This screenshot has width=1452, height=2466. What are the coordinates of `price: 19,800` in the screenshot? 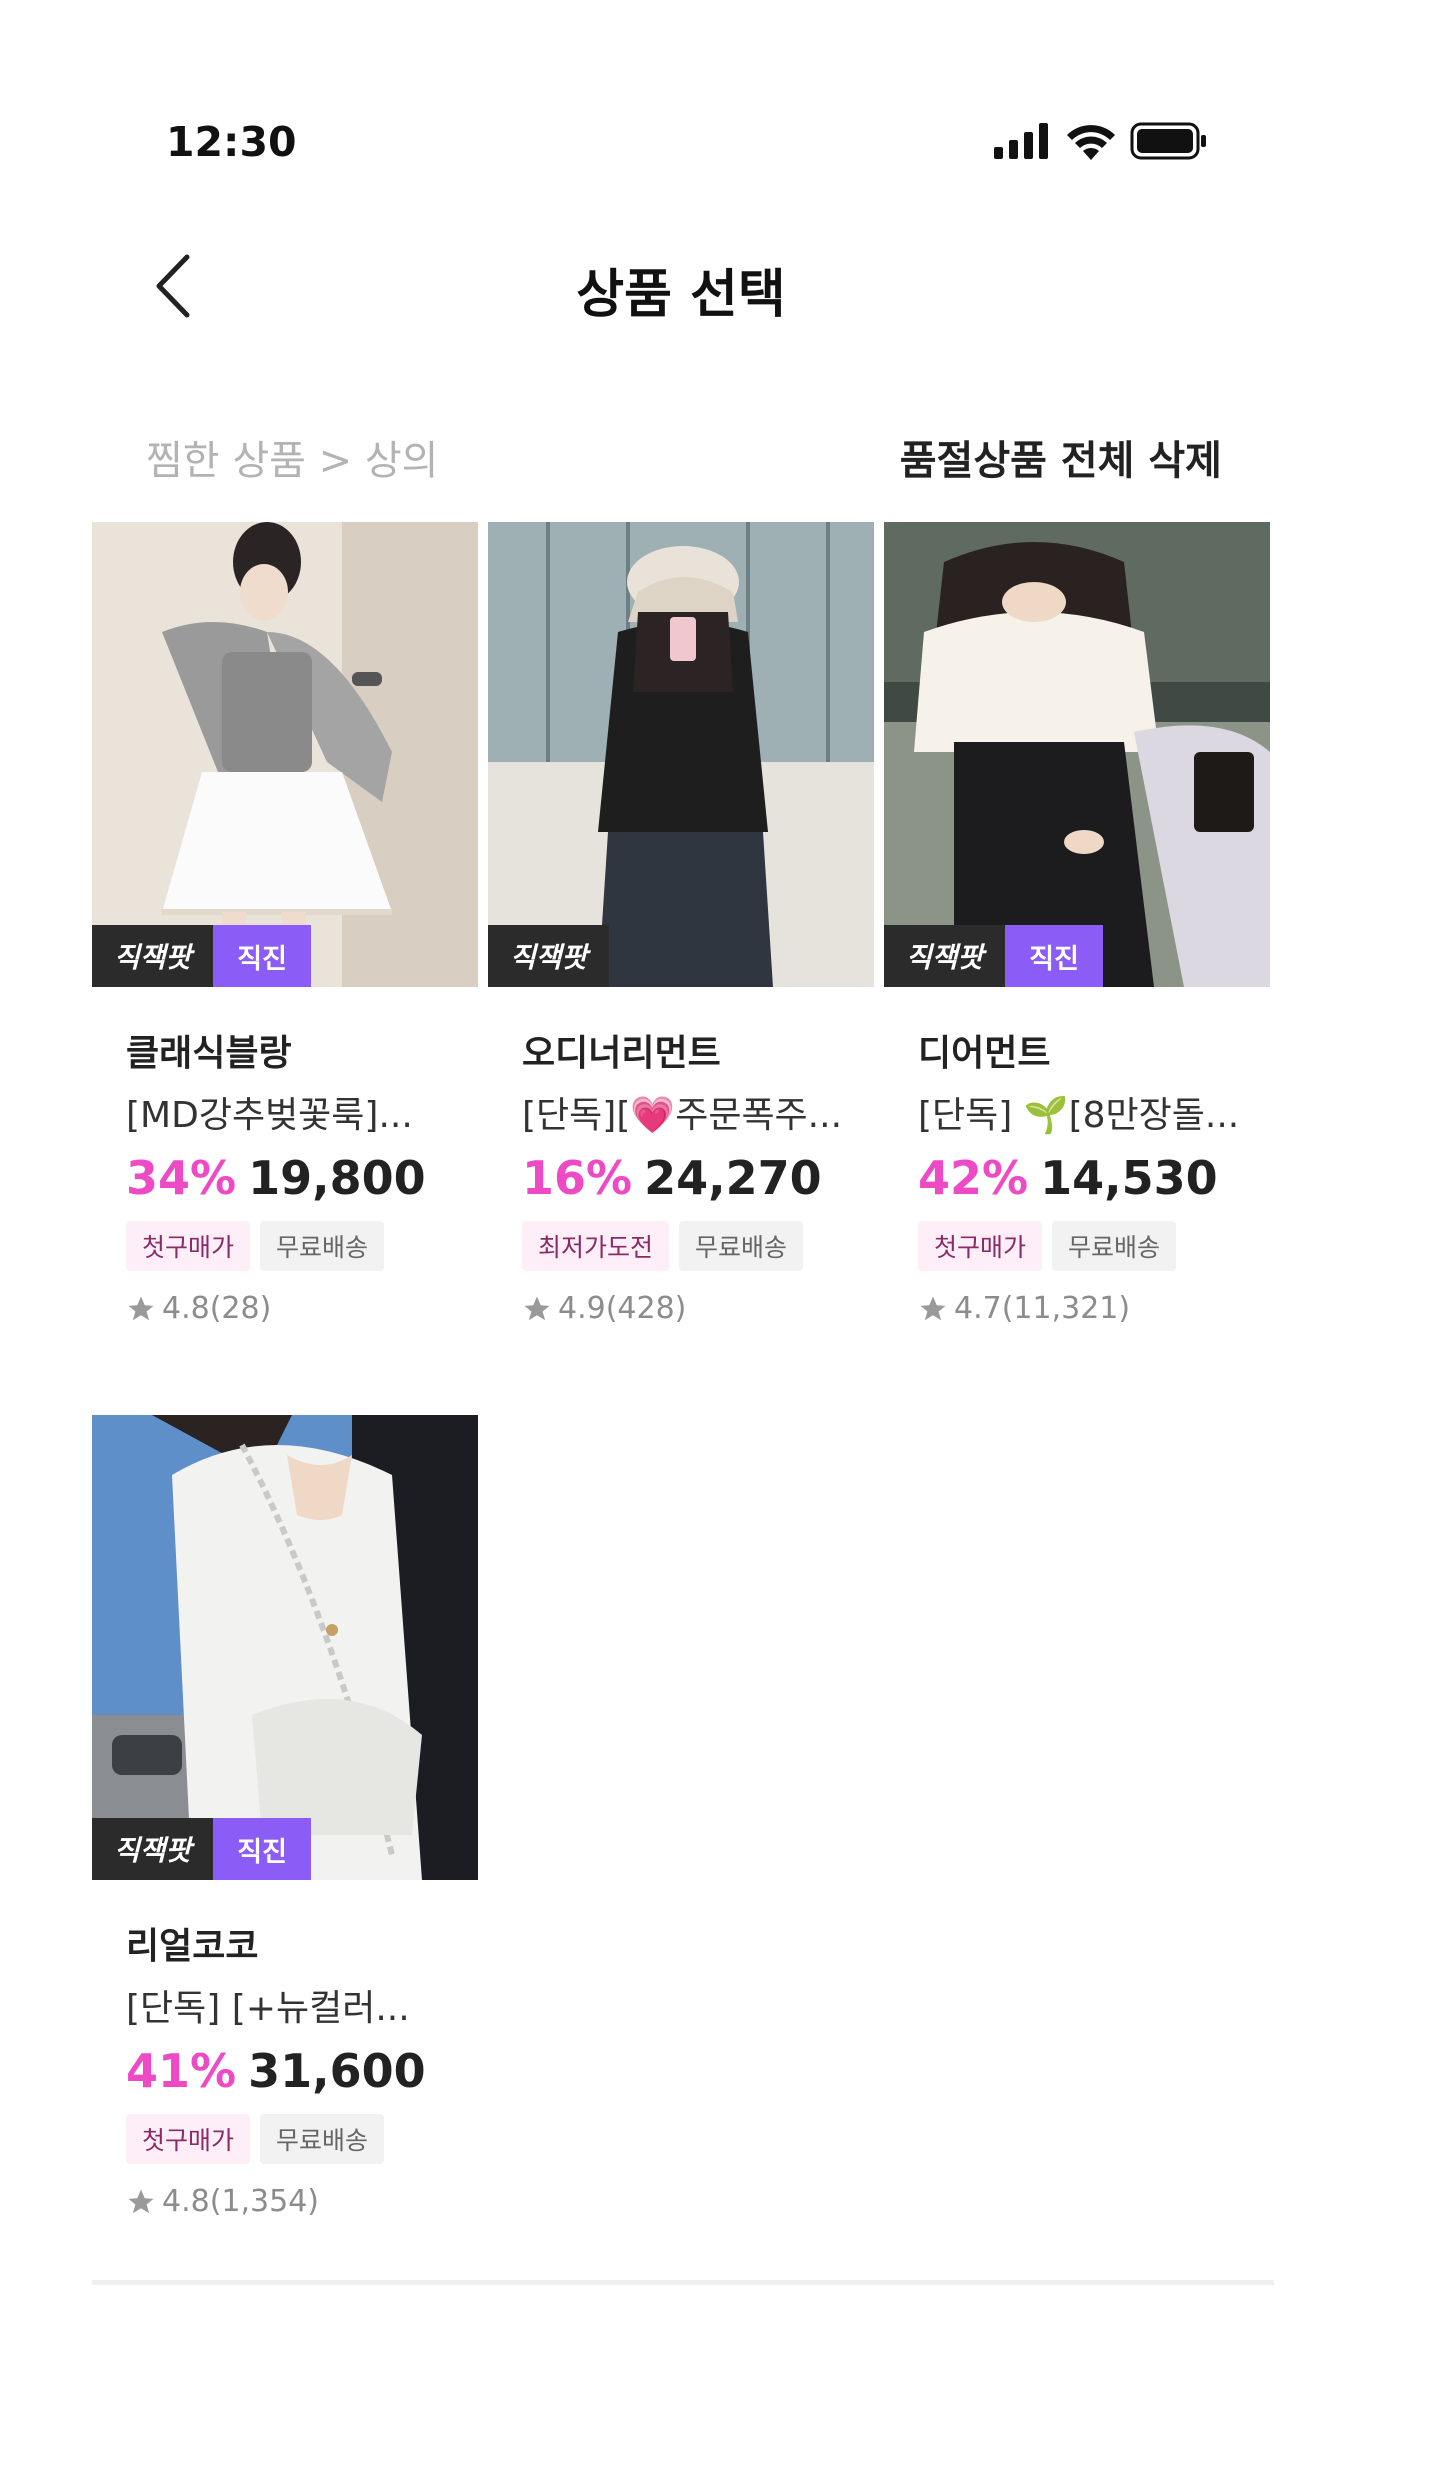 It's located at (337, 1178).